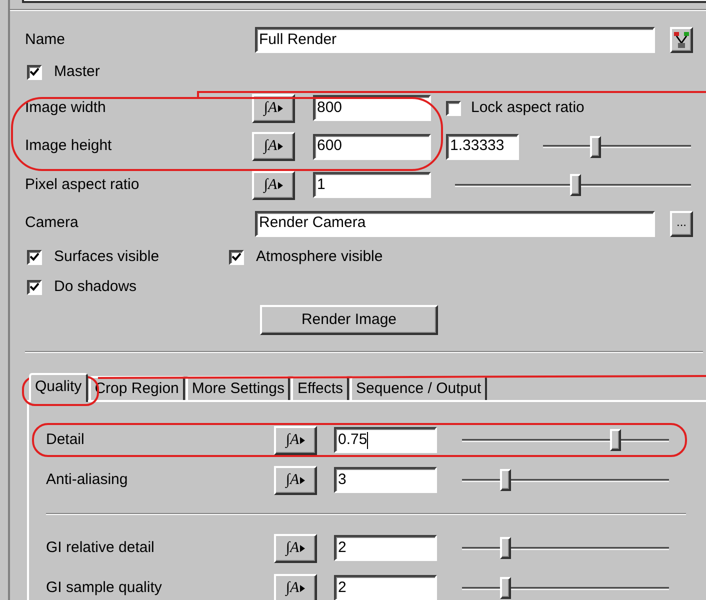 This screenshot has width=706, height=600. I want to click on input-field: 600, so click(372, 147).